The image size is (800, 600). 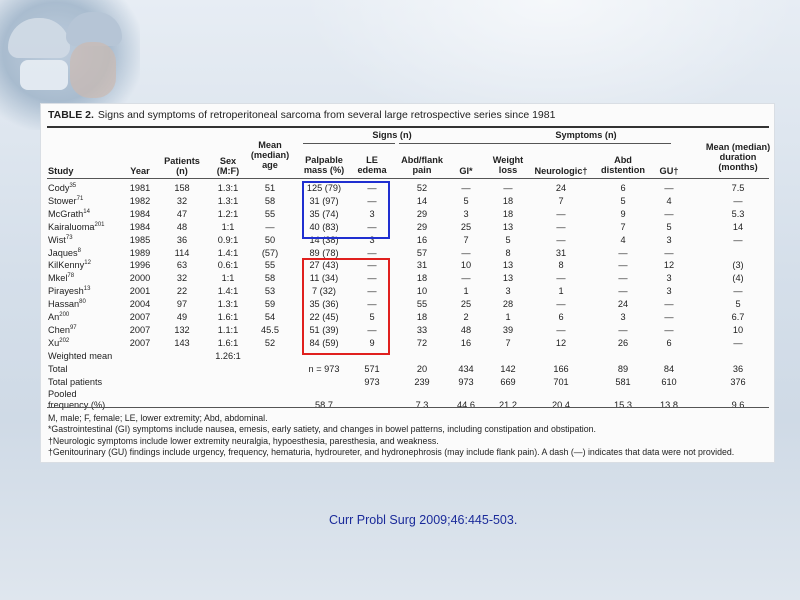 I want to click on summary-abd: 20, so click(x=422, y=368).